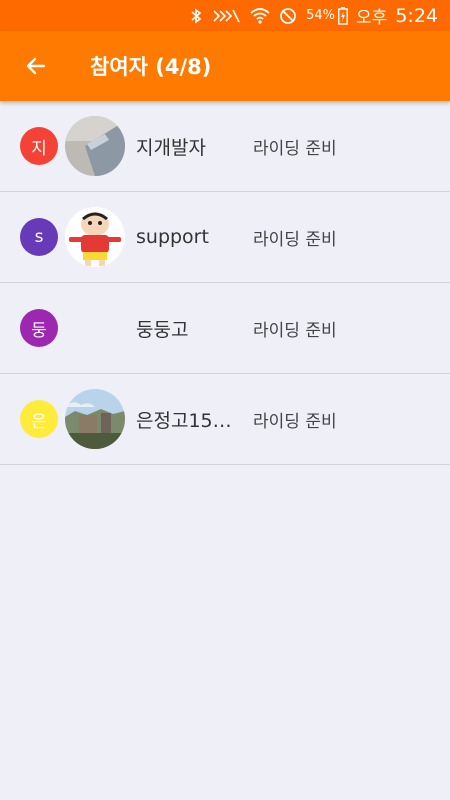 Image resolution: width=450 pixels, height=800 pixels. I want to click on participant-name: 둥둥고, so click(162, 329).